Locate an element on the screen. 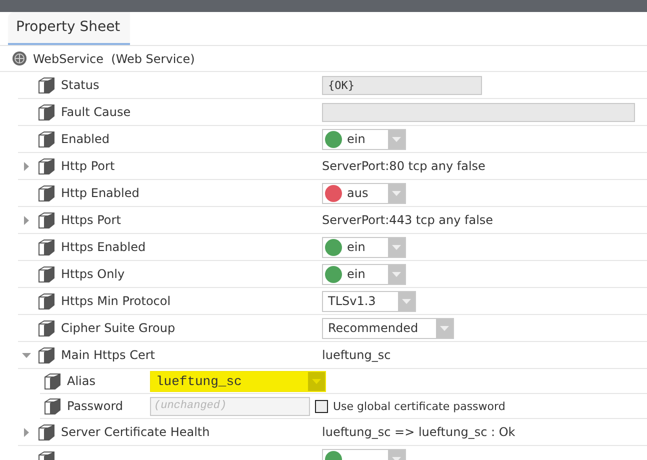 The height and width of the screenshot is (460, 647). select-dropdown: TLSv1.3 is located at coordinates (369, 301).